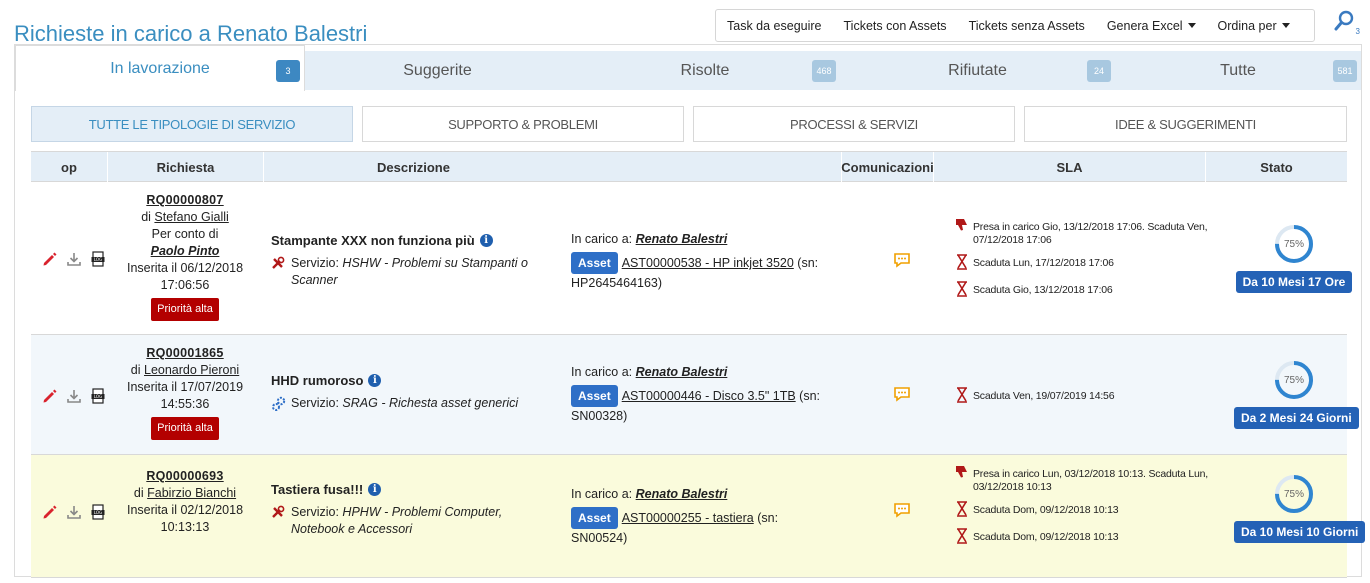 This screenshot has height=583, width=1370. I want to click on sla-entry: Scaduta Dom, 09/12/2018 10:13, so click(1046, 537).